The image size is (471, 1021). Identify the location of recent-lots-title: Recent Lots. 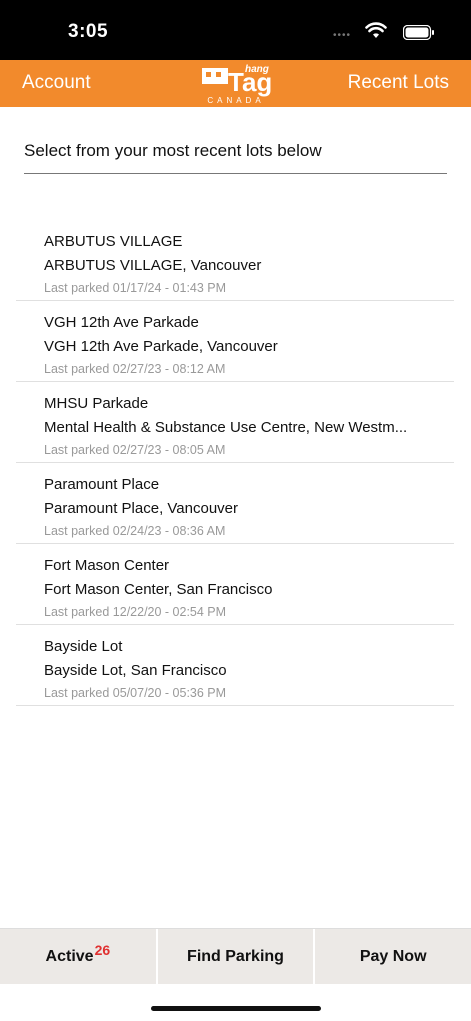
(398, 82).